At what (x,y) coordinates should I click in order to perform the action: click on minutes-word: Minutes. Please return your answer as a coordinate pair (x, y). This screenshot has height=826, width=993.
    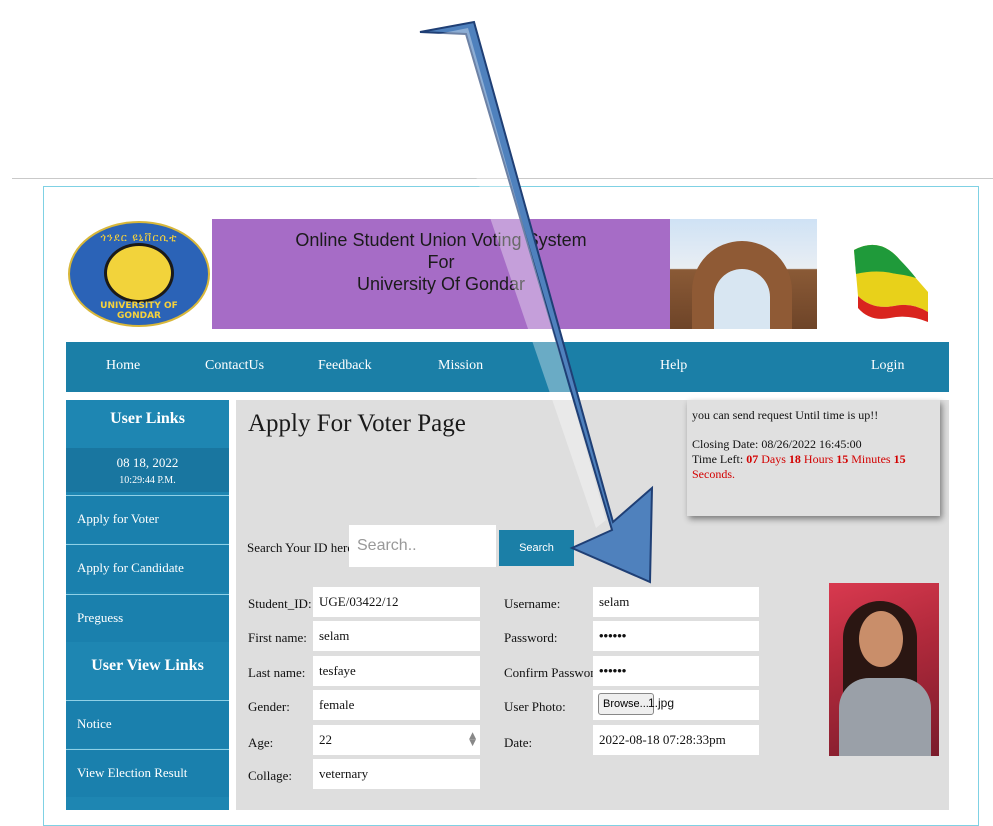
    Looking at the image, I should click on (871, 459).